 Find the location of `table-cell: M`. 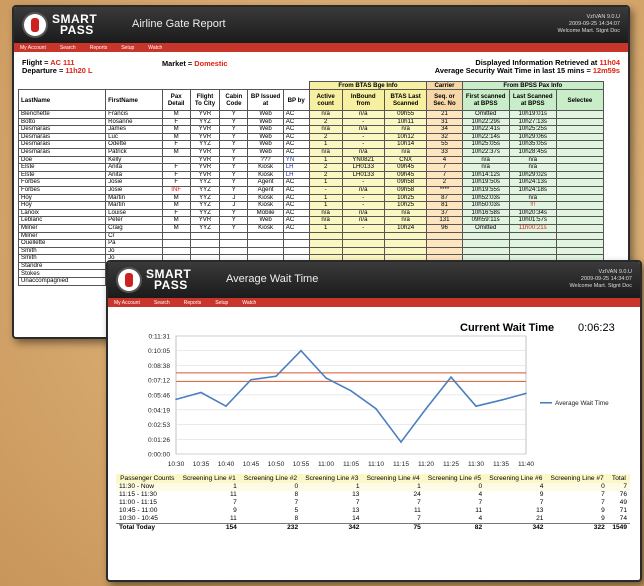

table-cell: M is located at coordinates (176, 205).